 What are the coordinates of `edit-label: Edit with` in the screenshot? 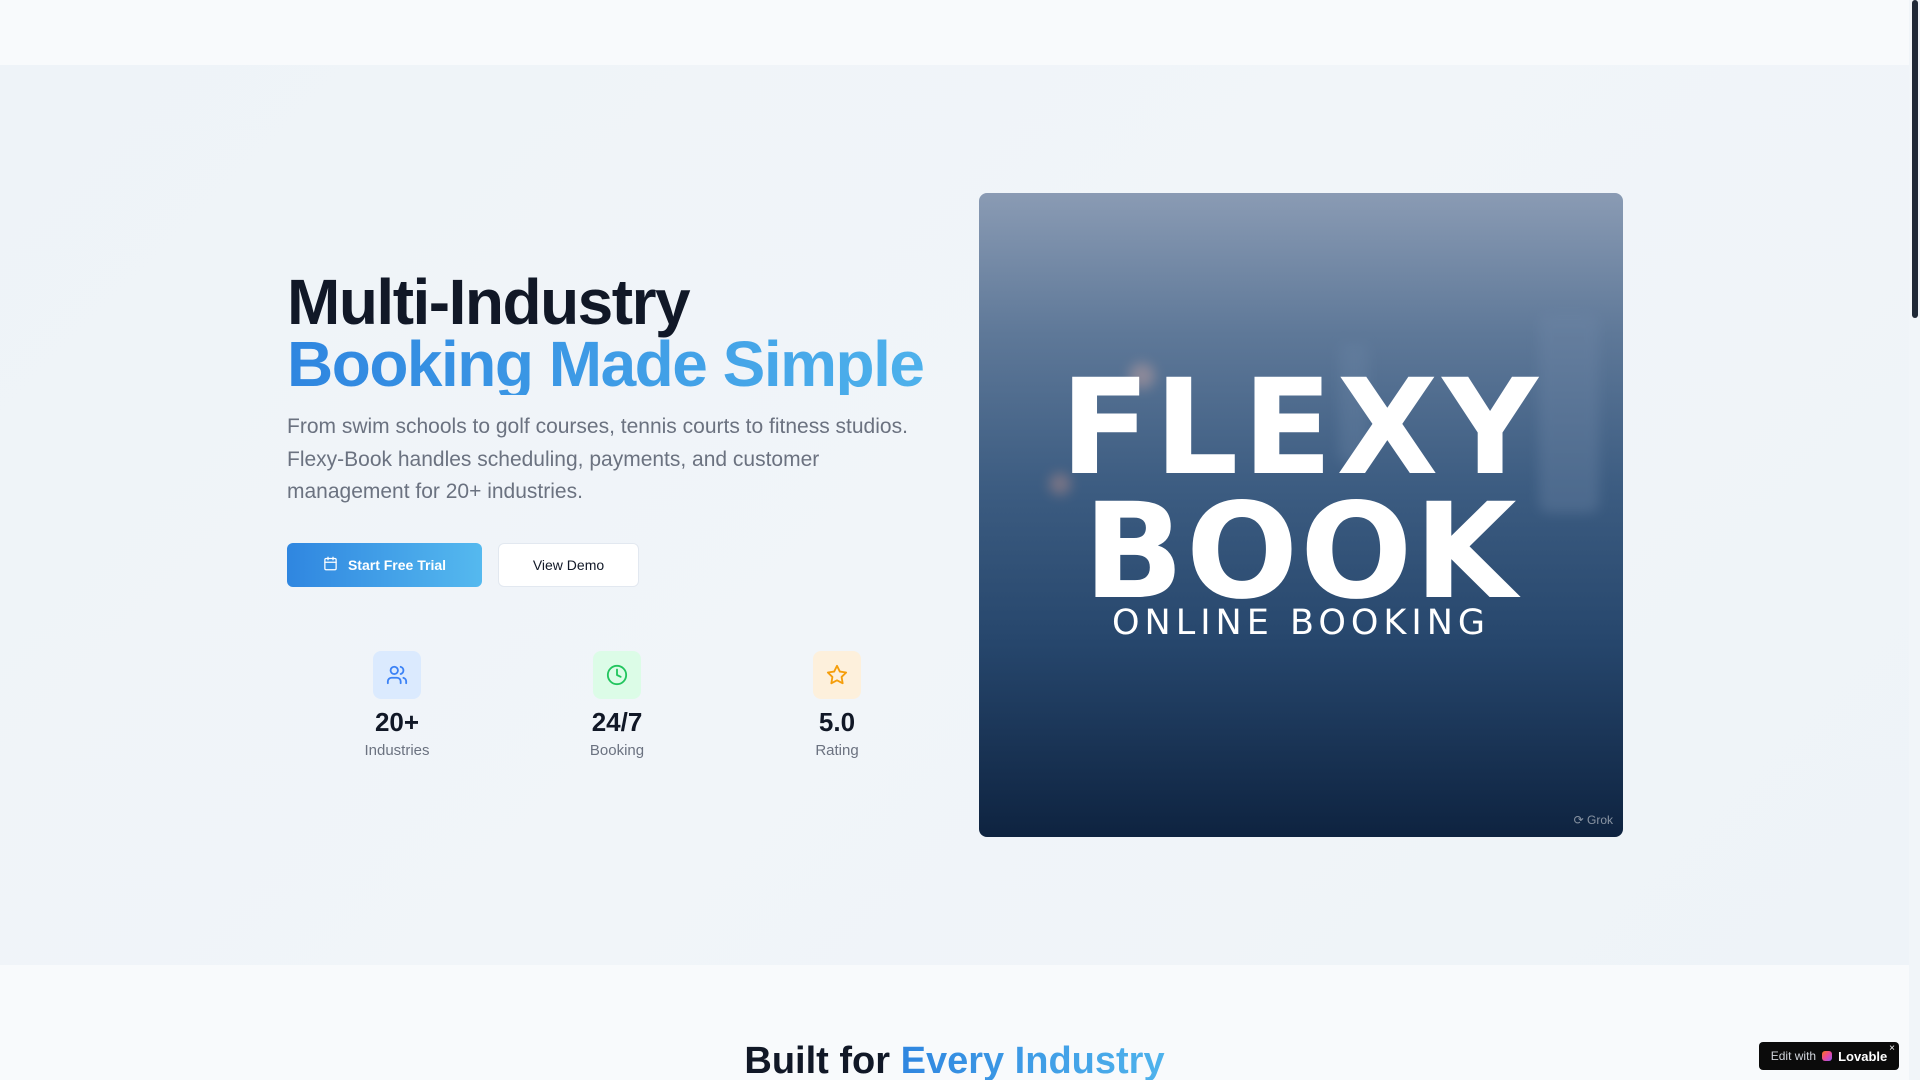 It's located at (1793, 1056).